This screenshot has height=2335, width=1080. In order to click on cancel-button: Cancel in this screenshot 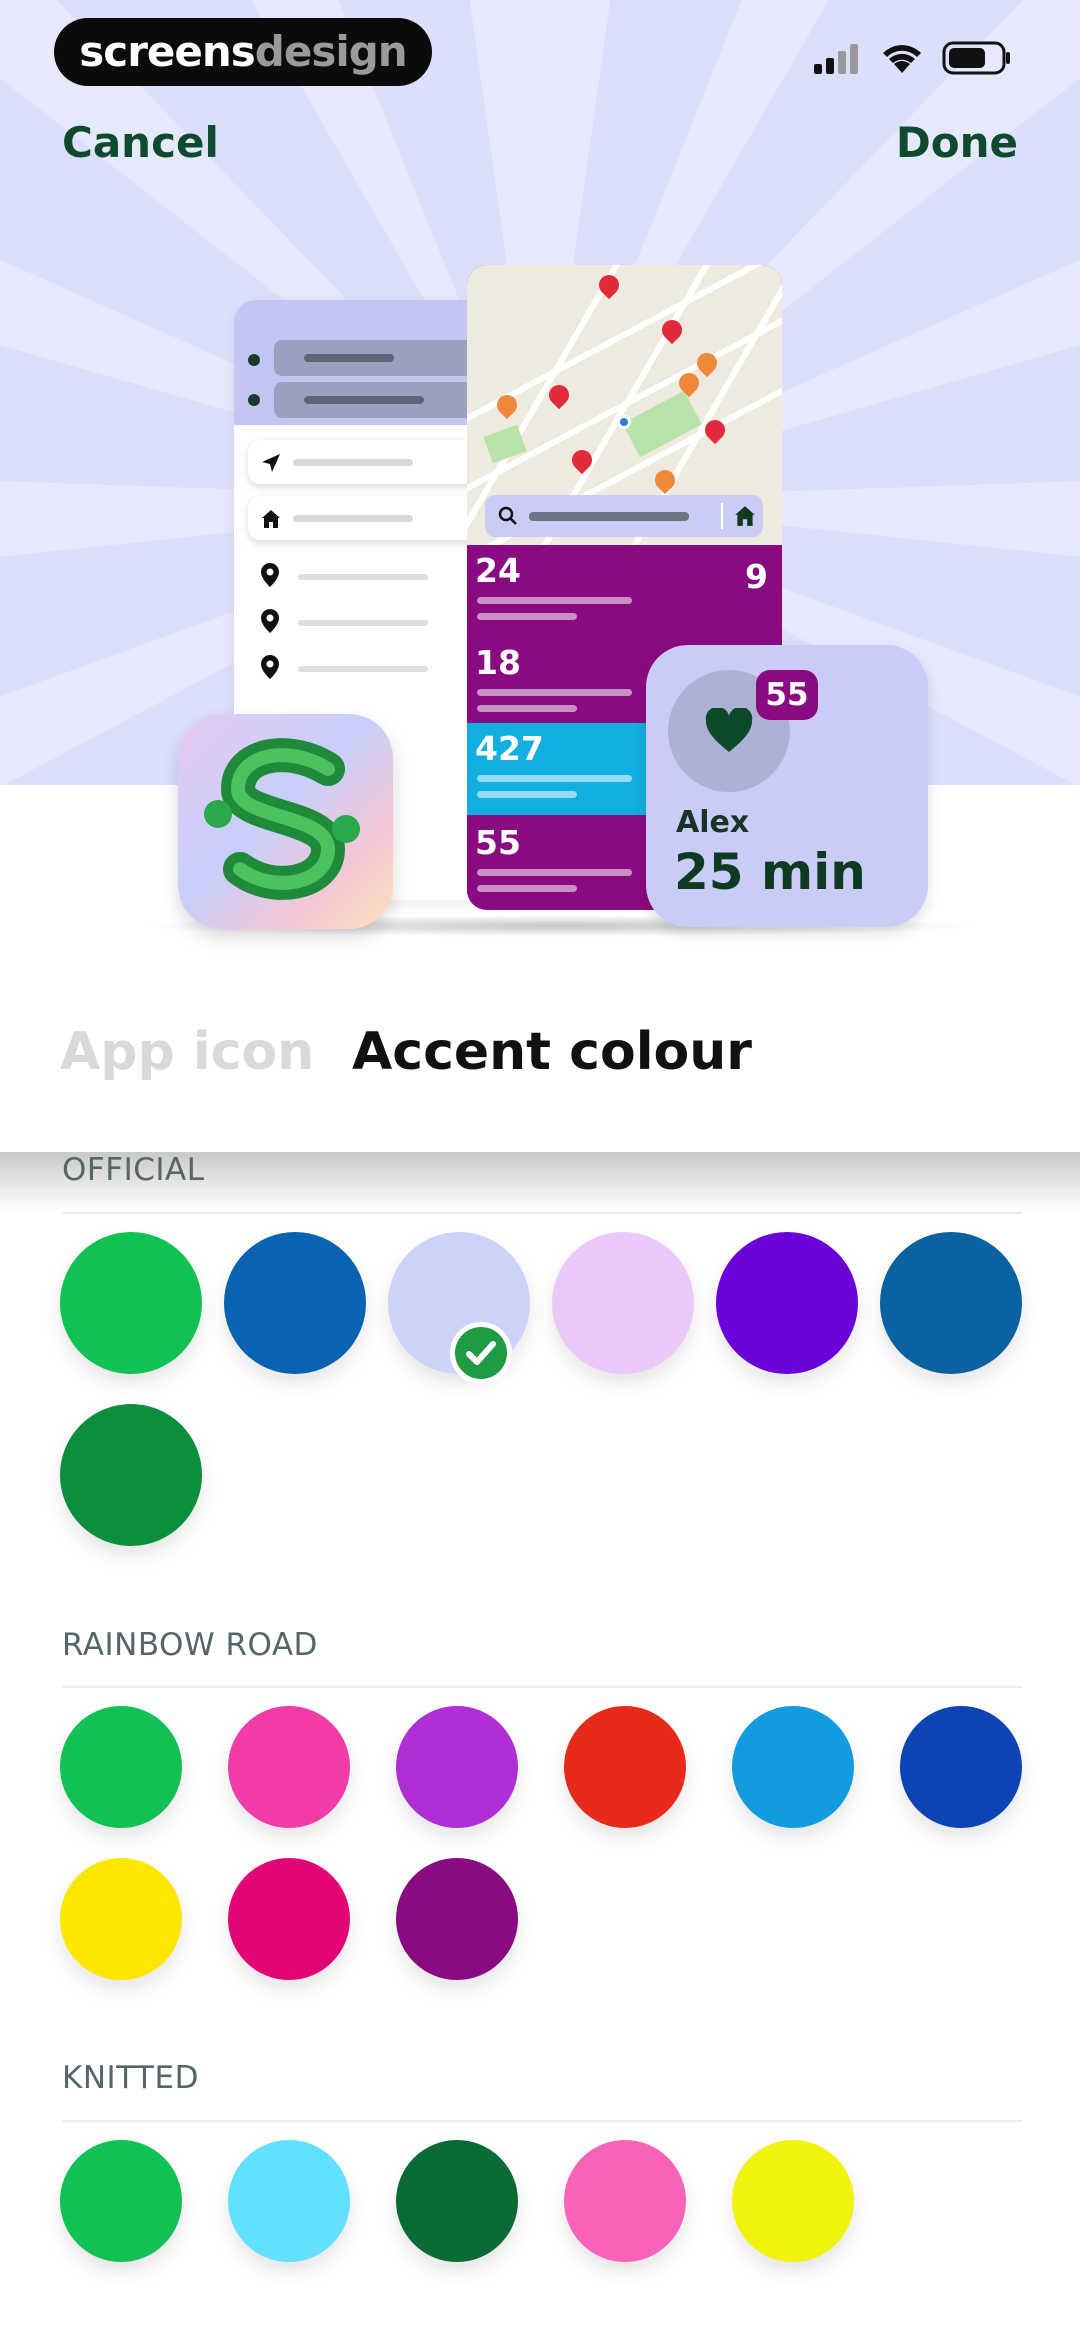, I will do `click(140, 142)`.